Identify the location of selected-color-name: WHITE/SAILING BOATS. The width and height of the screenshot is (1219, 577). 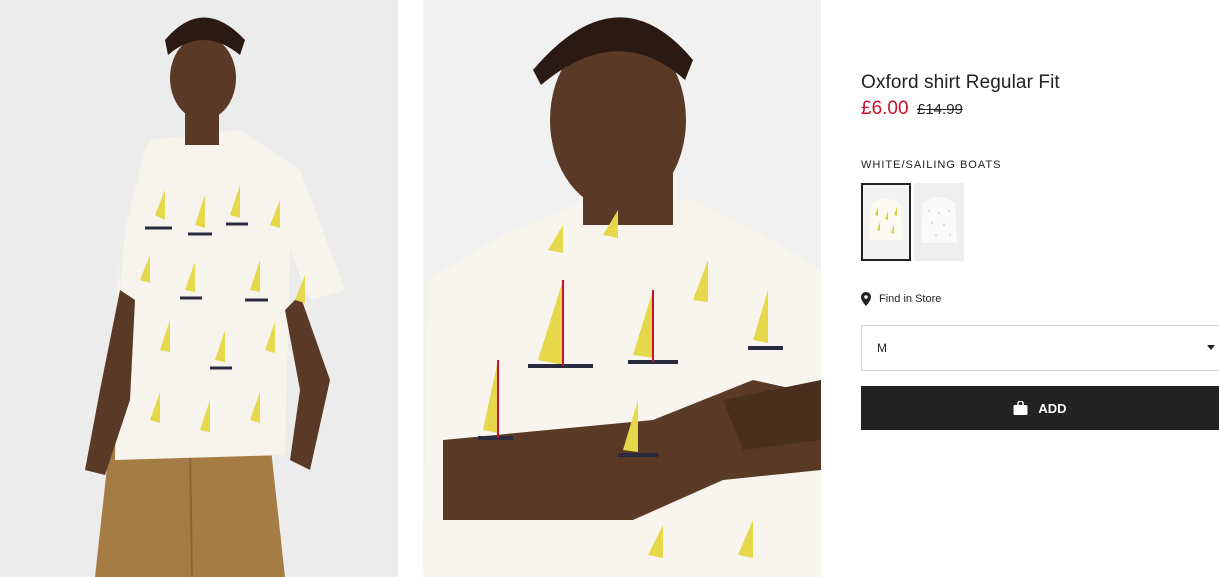
(931, 165).